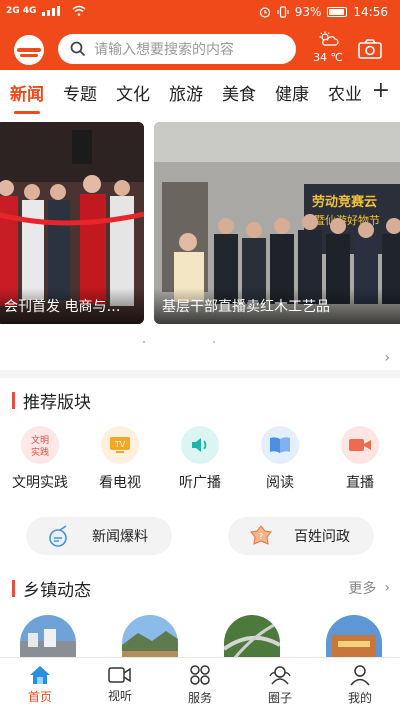  What do you see at coordinates (199, 697) in the screenshot?
I see `nav-label: 服务` at bounding box center [199, 697].